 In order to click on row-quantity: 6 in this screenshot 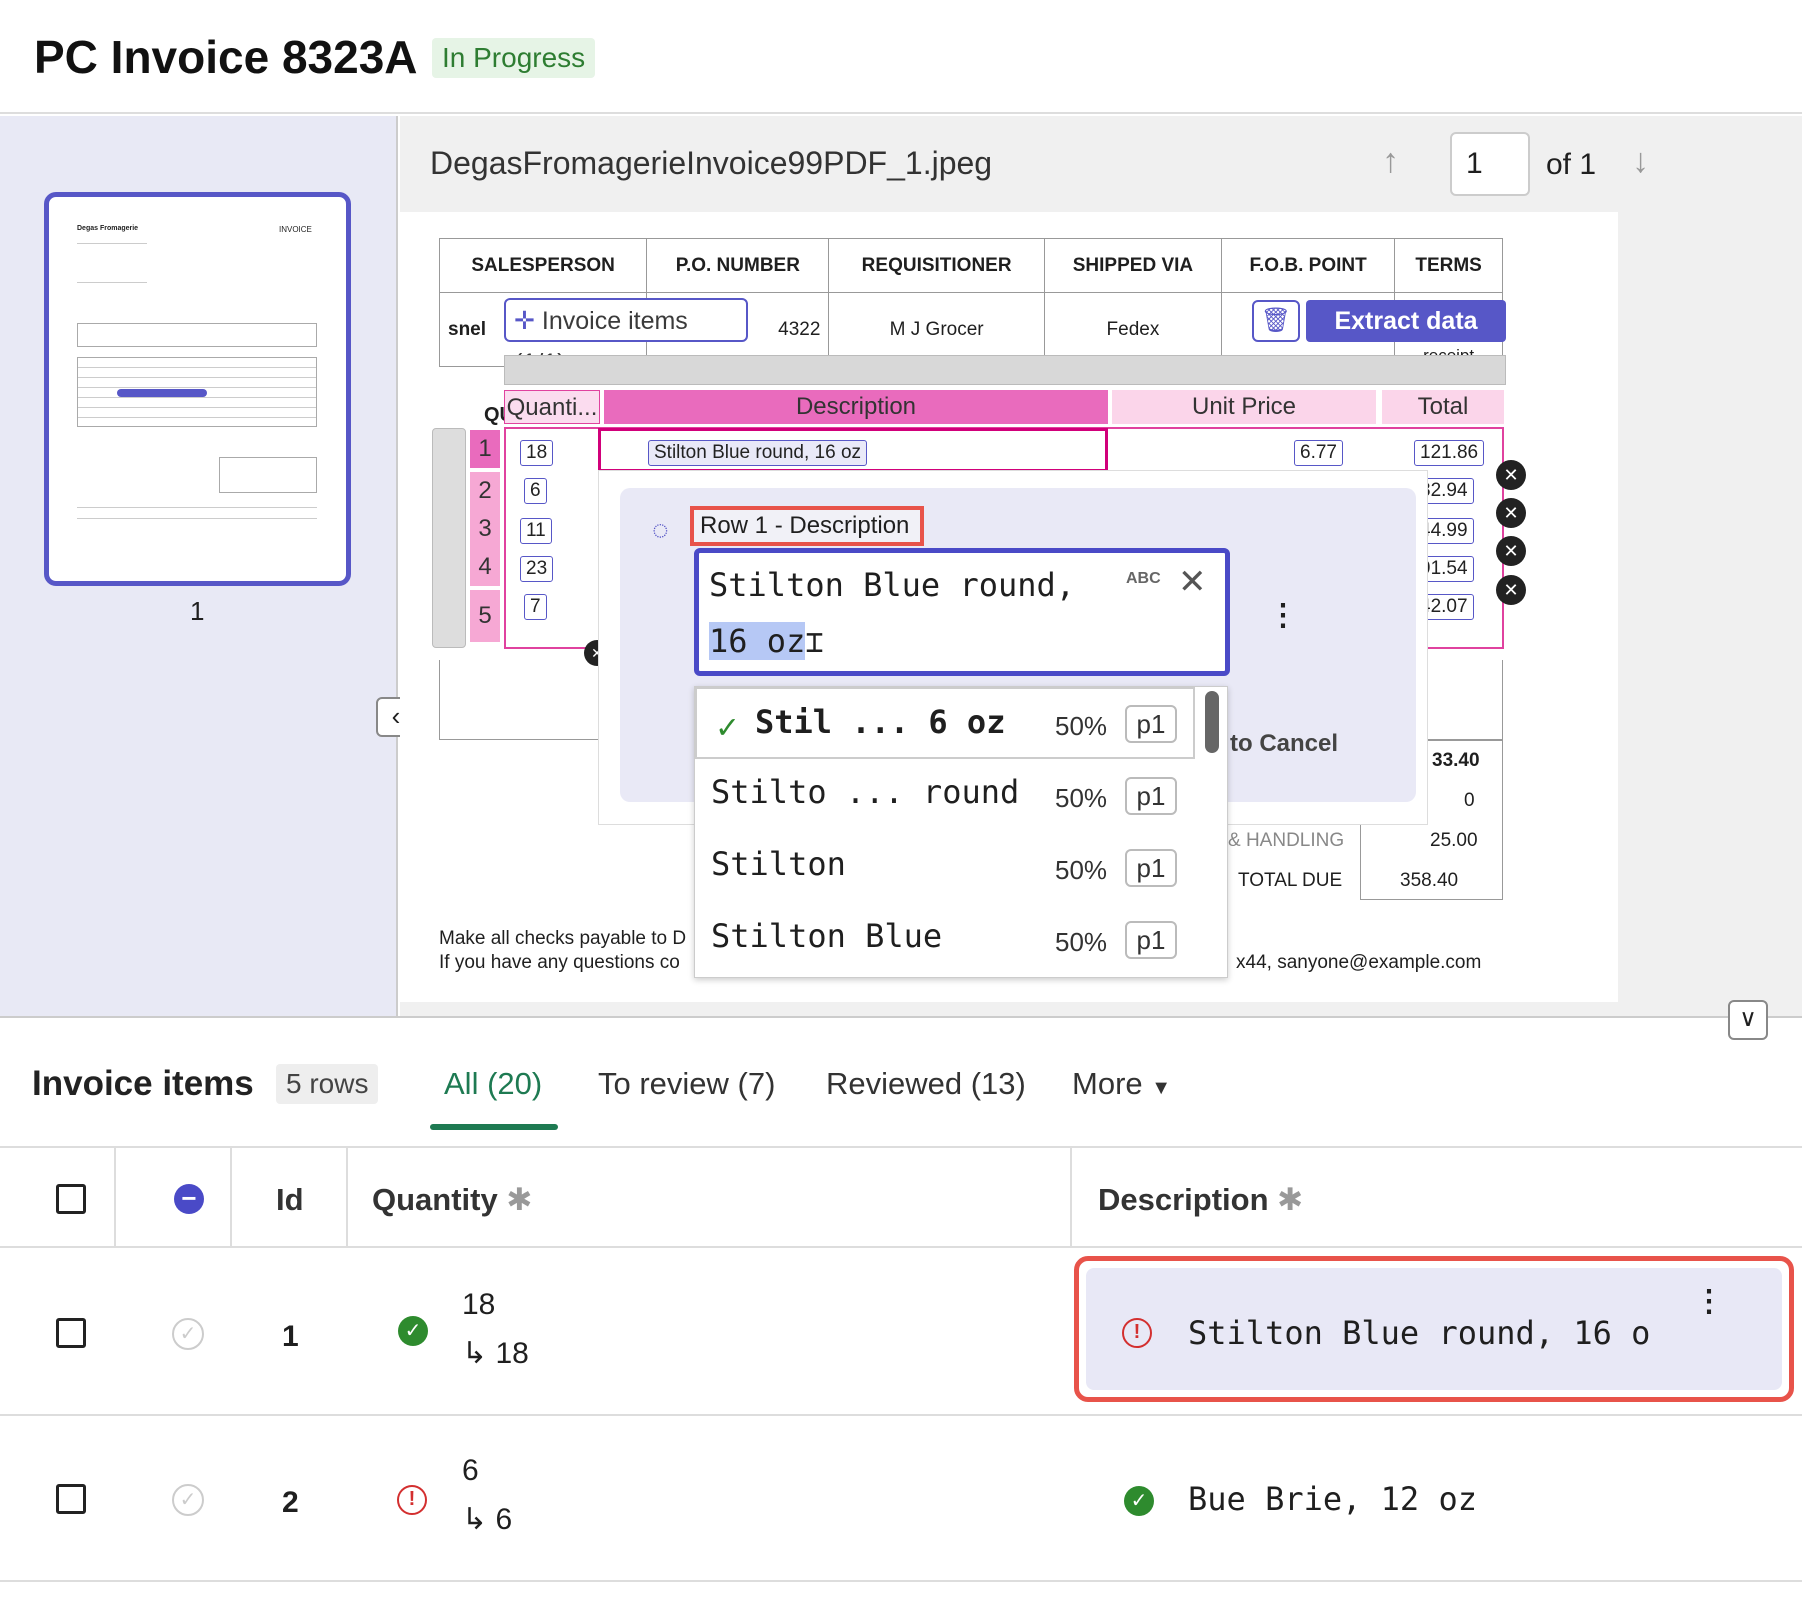, I will do `click(470, 1471)`.